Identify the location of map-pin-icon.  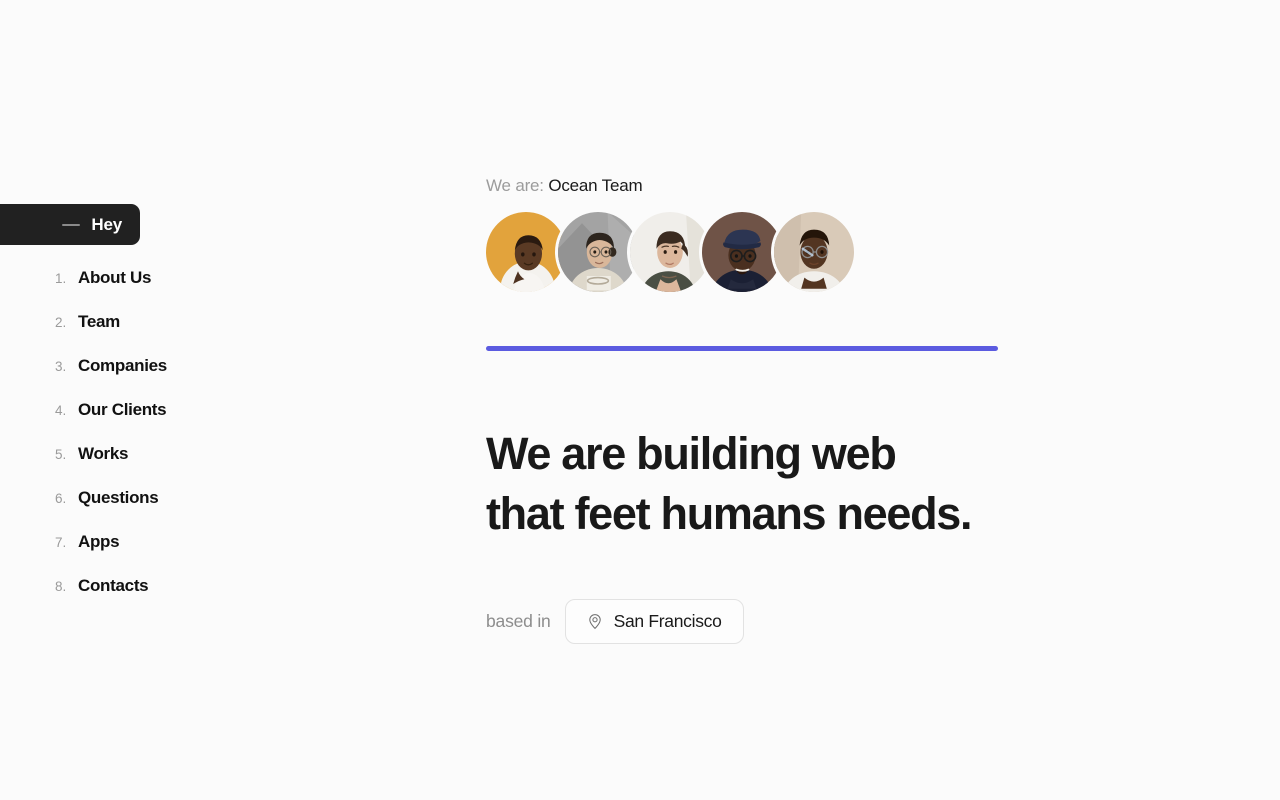
(594, 622).